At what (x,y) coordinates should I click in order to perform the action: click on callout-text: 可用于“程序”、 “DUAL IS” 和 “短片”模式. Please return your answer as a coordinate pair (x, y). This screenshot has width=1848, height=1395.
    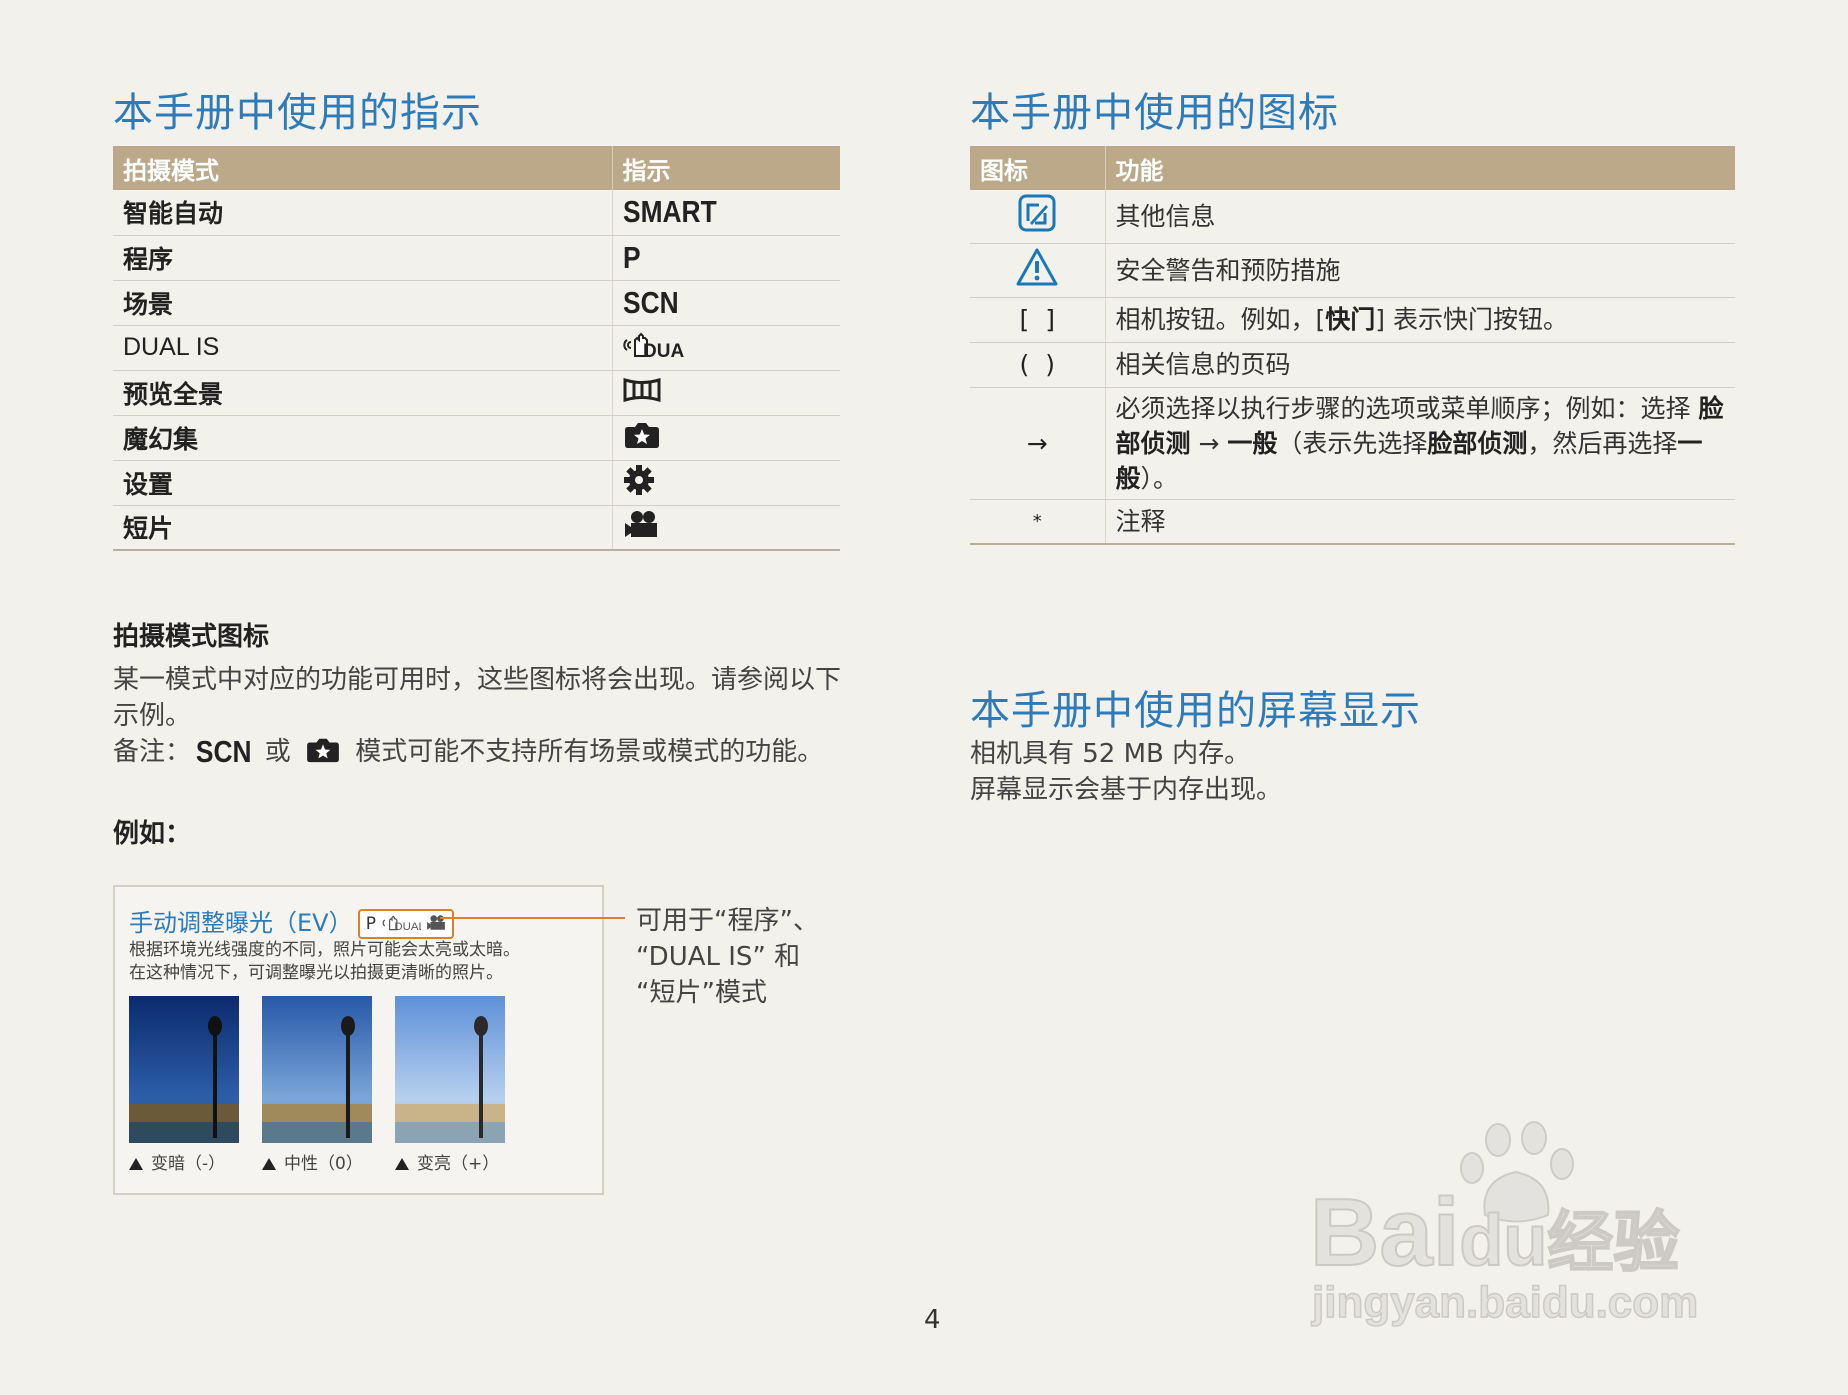
    Looking at the image, I should click on (751, 957).